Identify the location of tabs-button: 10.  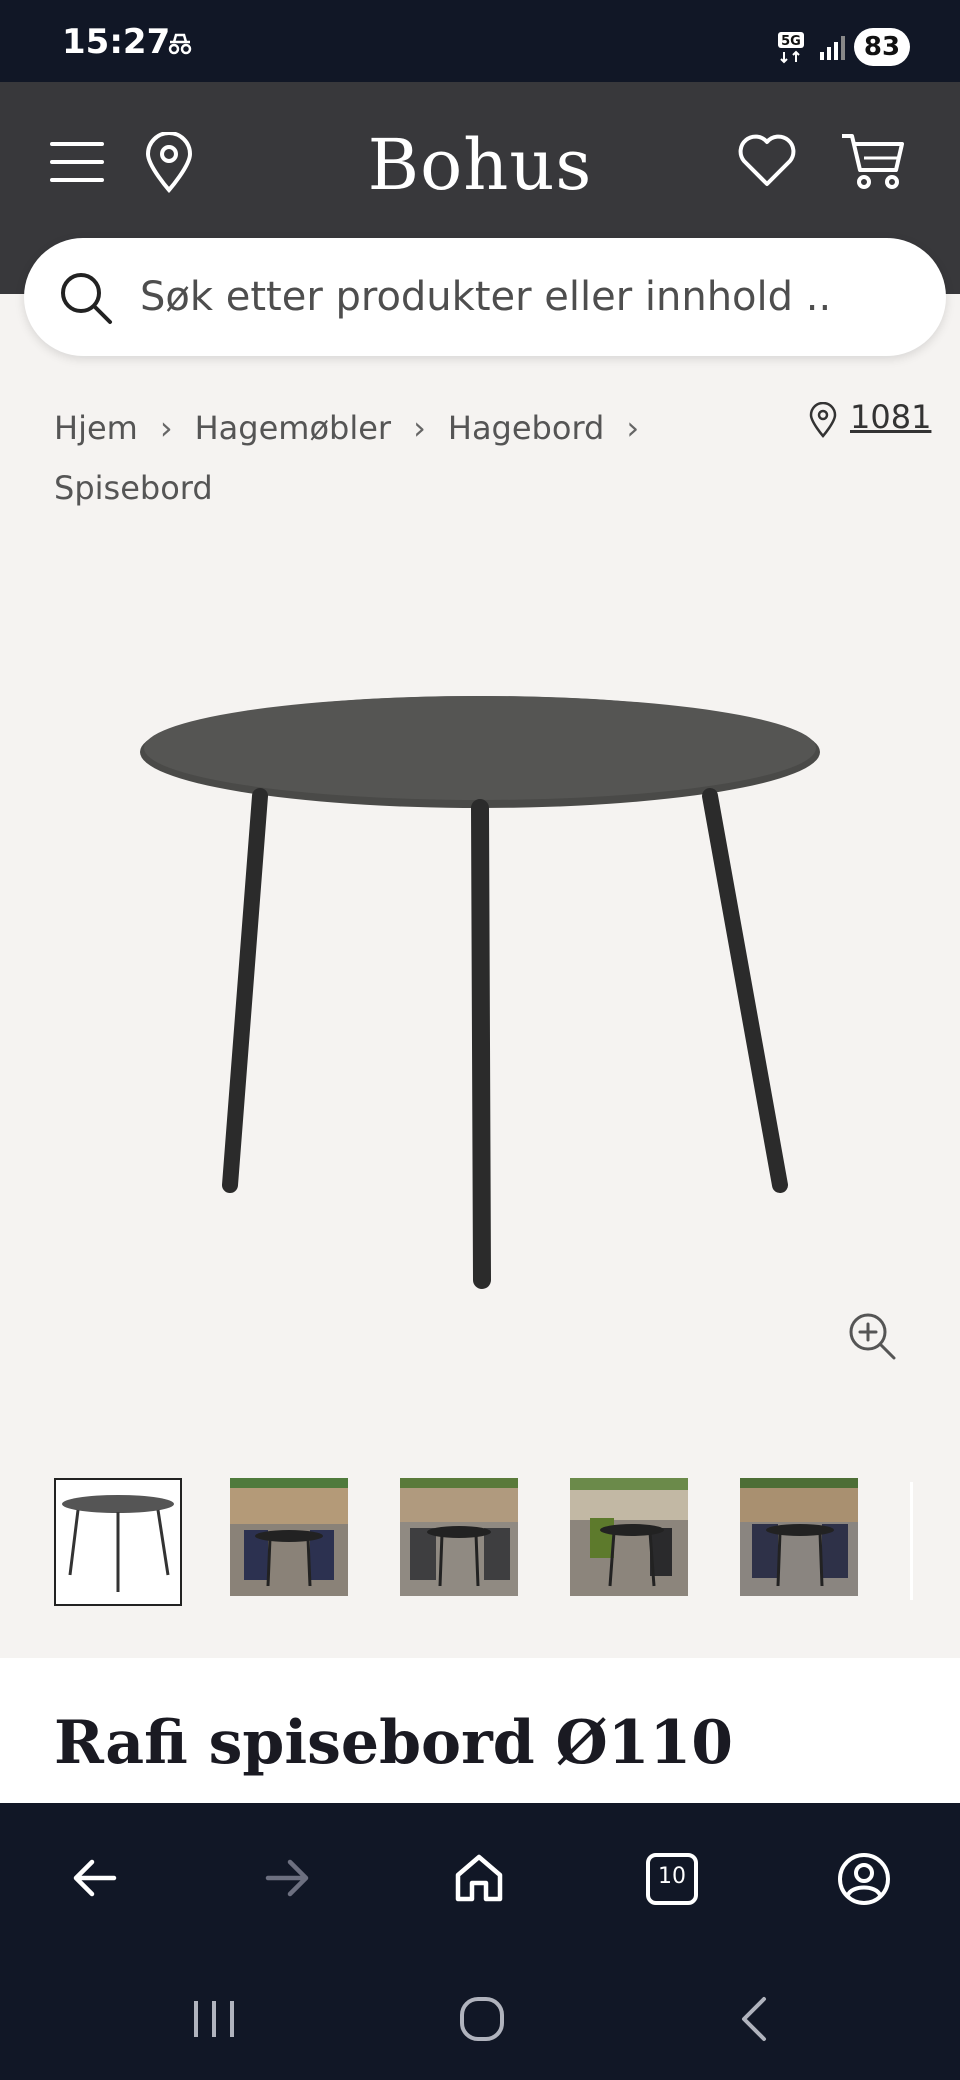
(672, 1881).